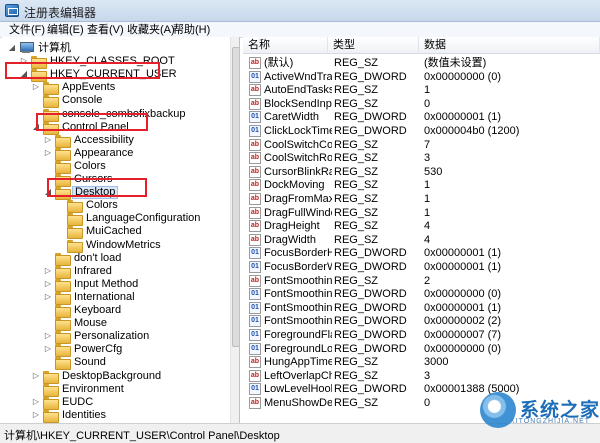  I want to click on tree-node-label: Console, so click(82, 100).